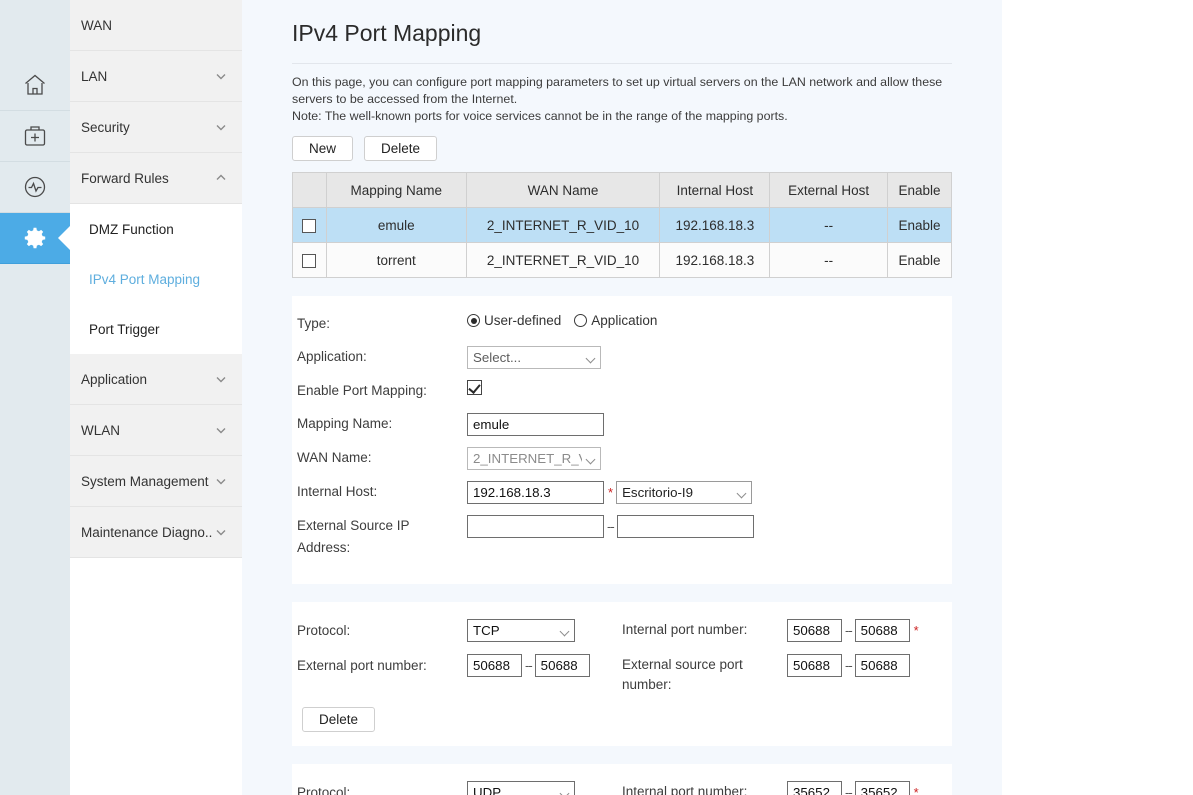 The height and width of the screenshot is (795, 1193). Describe the element at coordinates (131, 229) in the screenshot. I see `sidebar-subitem-label: DMZ Function` at that location.